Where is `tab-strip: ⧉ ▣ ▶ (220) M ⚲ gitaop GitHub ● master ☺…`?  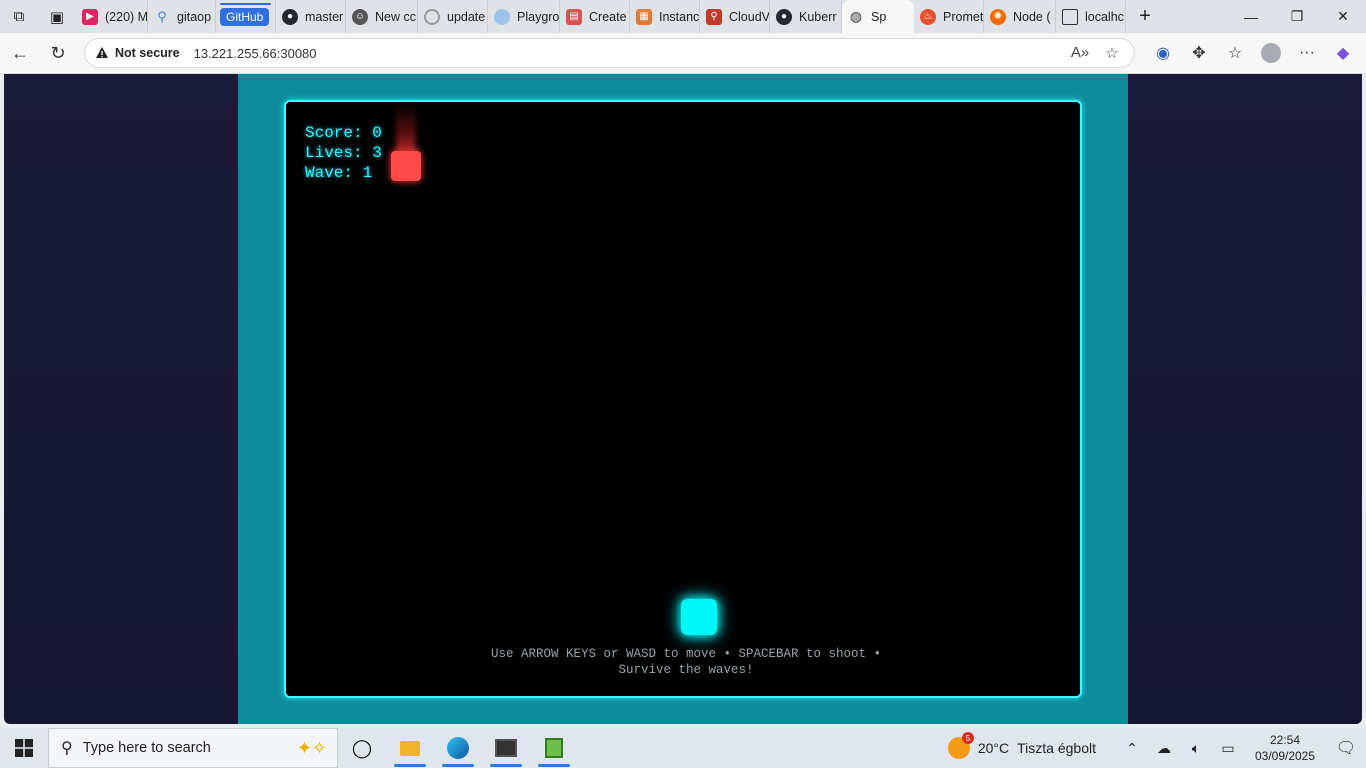 tab-strip: ⧉ ▣ ▶ (220) M ⚲ gitaop GitHub ● master ☺… is located at coordinates (683, 16).